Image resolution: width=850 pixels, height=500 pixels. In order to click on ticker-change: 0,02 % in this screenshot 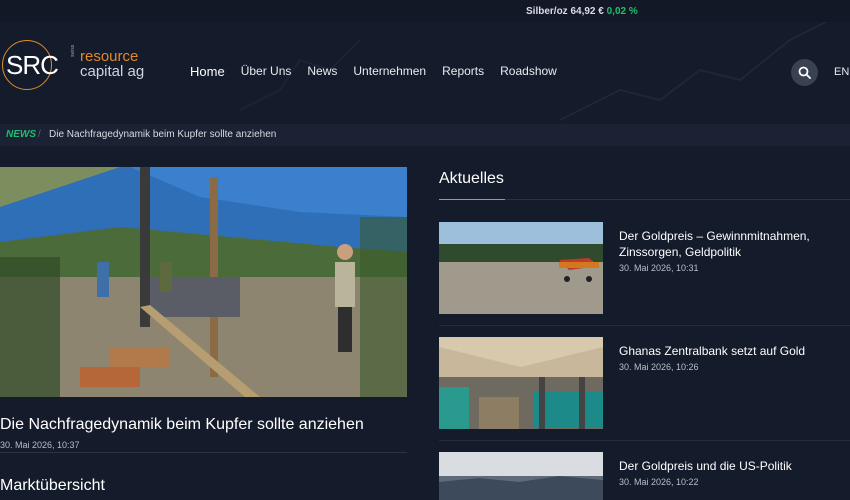, I will do `click(622, 11)`.